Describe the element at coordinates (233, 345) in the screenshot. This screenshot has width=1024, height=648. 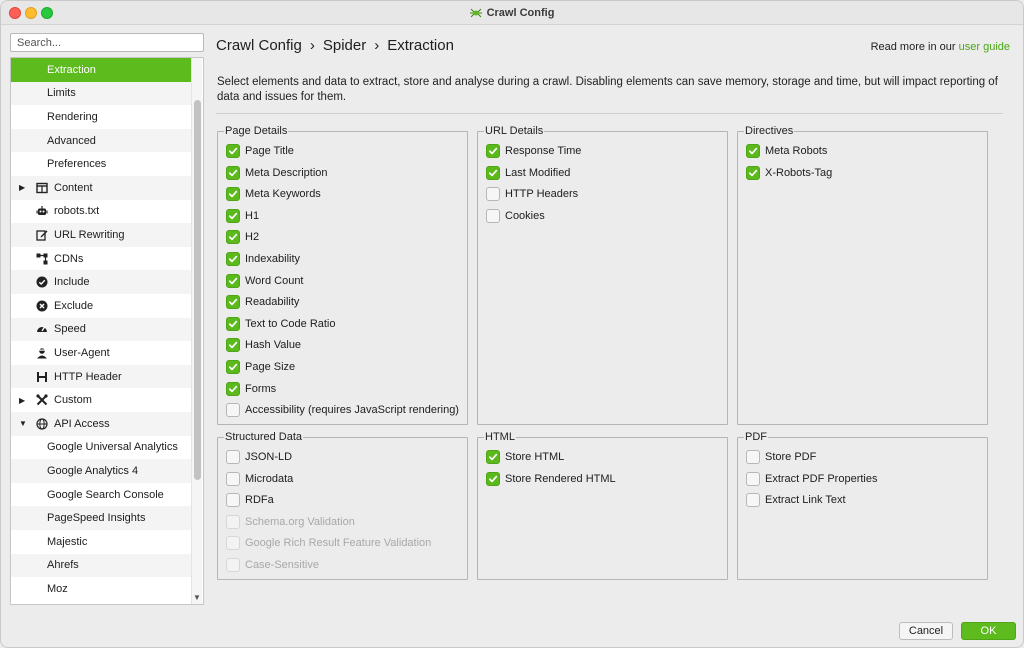
I see `hash-value-checkbox` at that location.